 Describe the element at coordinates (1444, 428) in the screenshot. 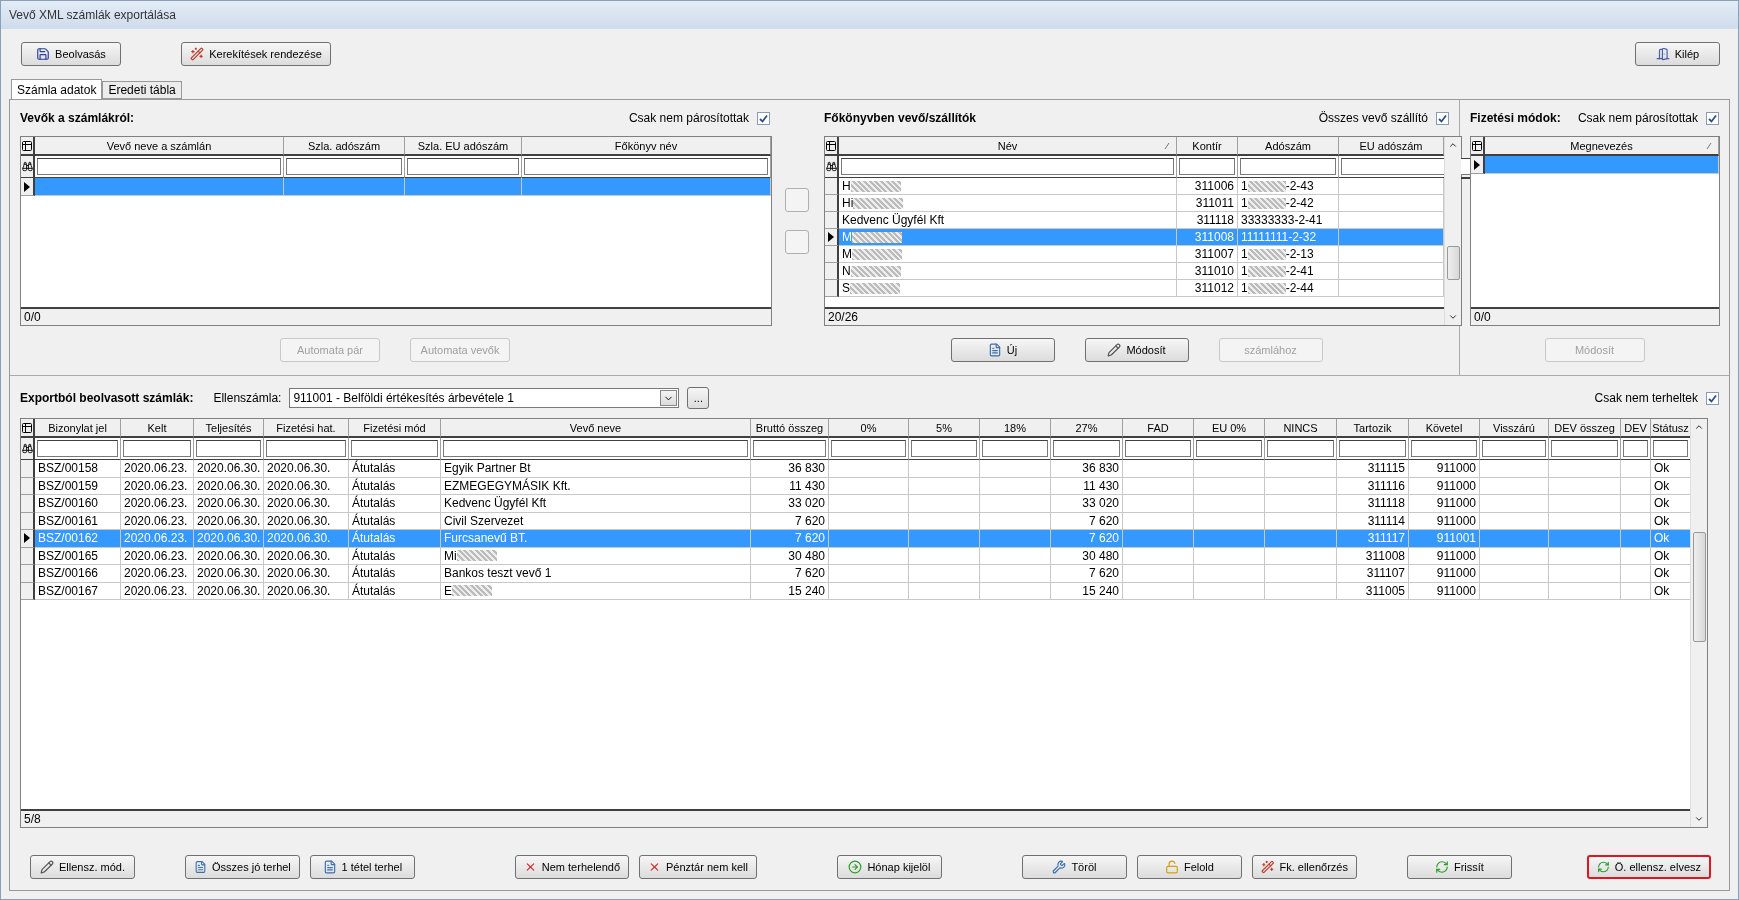

I see `column-header: Követel` at that location.